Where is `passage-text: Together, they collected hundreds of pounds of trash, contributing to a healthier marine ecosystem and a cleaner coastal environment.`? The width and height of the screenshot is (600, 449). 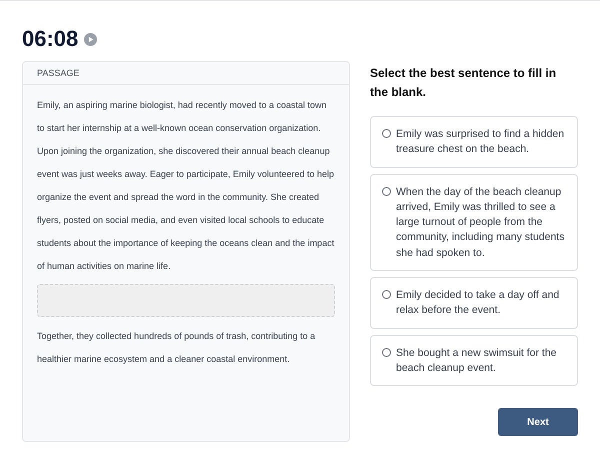 passage-text: Together, they collected hundreds of pounds of trash, contributing to a healthier marine ecosystem and a cleaner coastal environment. is located at coordinates (176, 348).